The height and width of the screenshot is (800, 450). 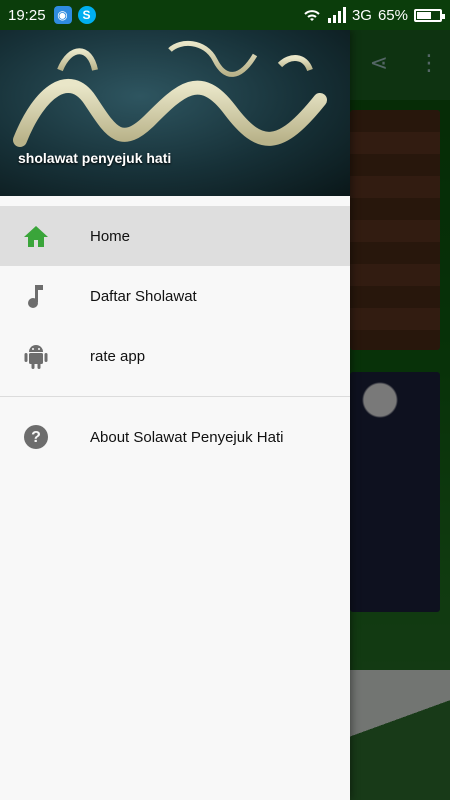 I want to click on signal-icon, so click(x=336, y=15).